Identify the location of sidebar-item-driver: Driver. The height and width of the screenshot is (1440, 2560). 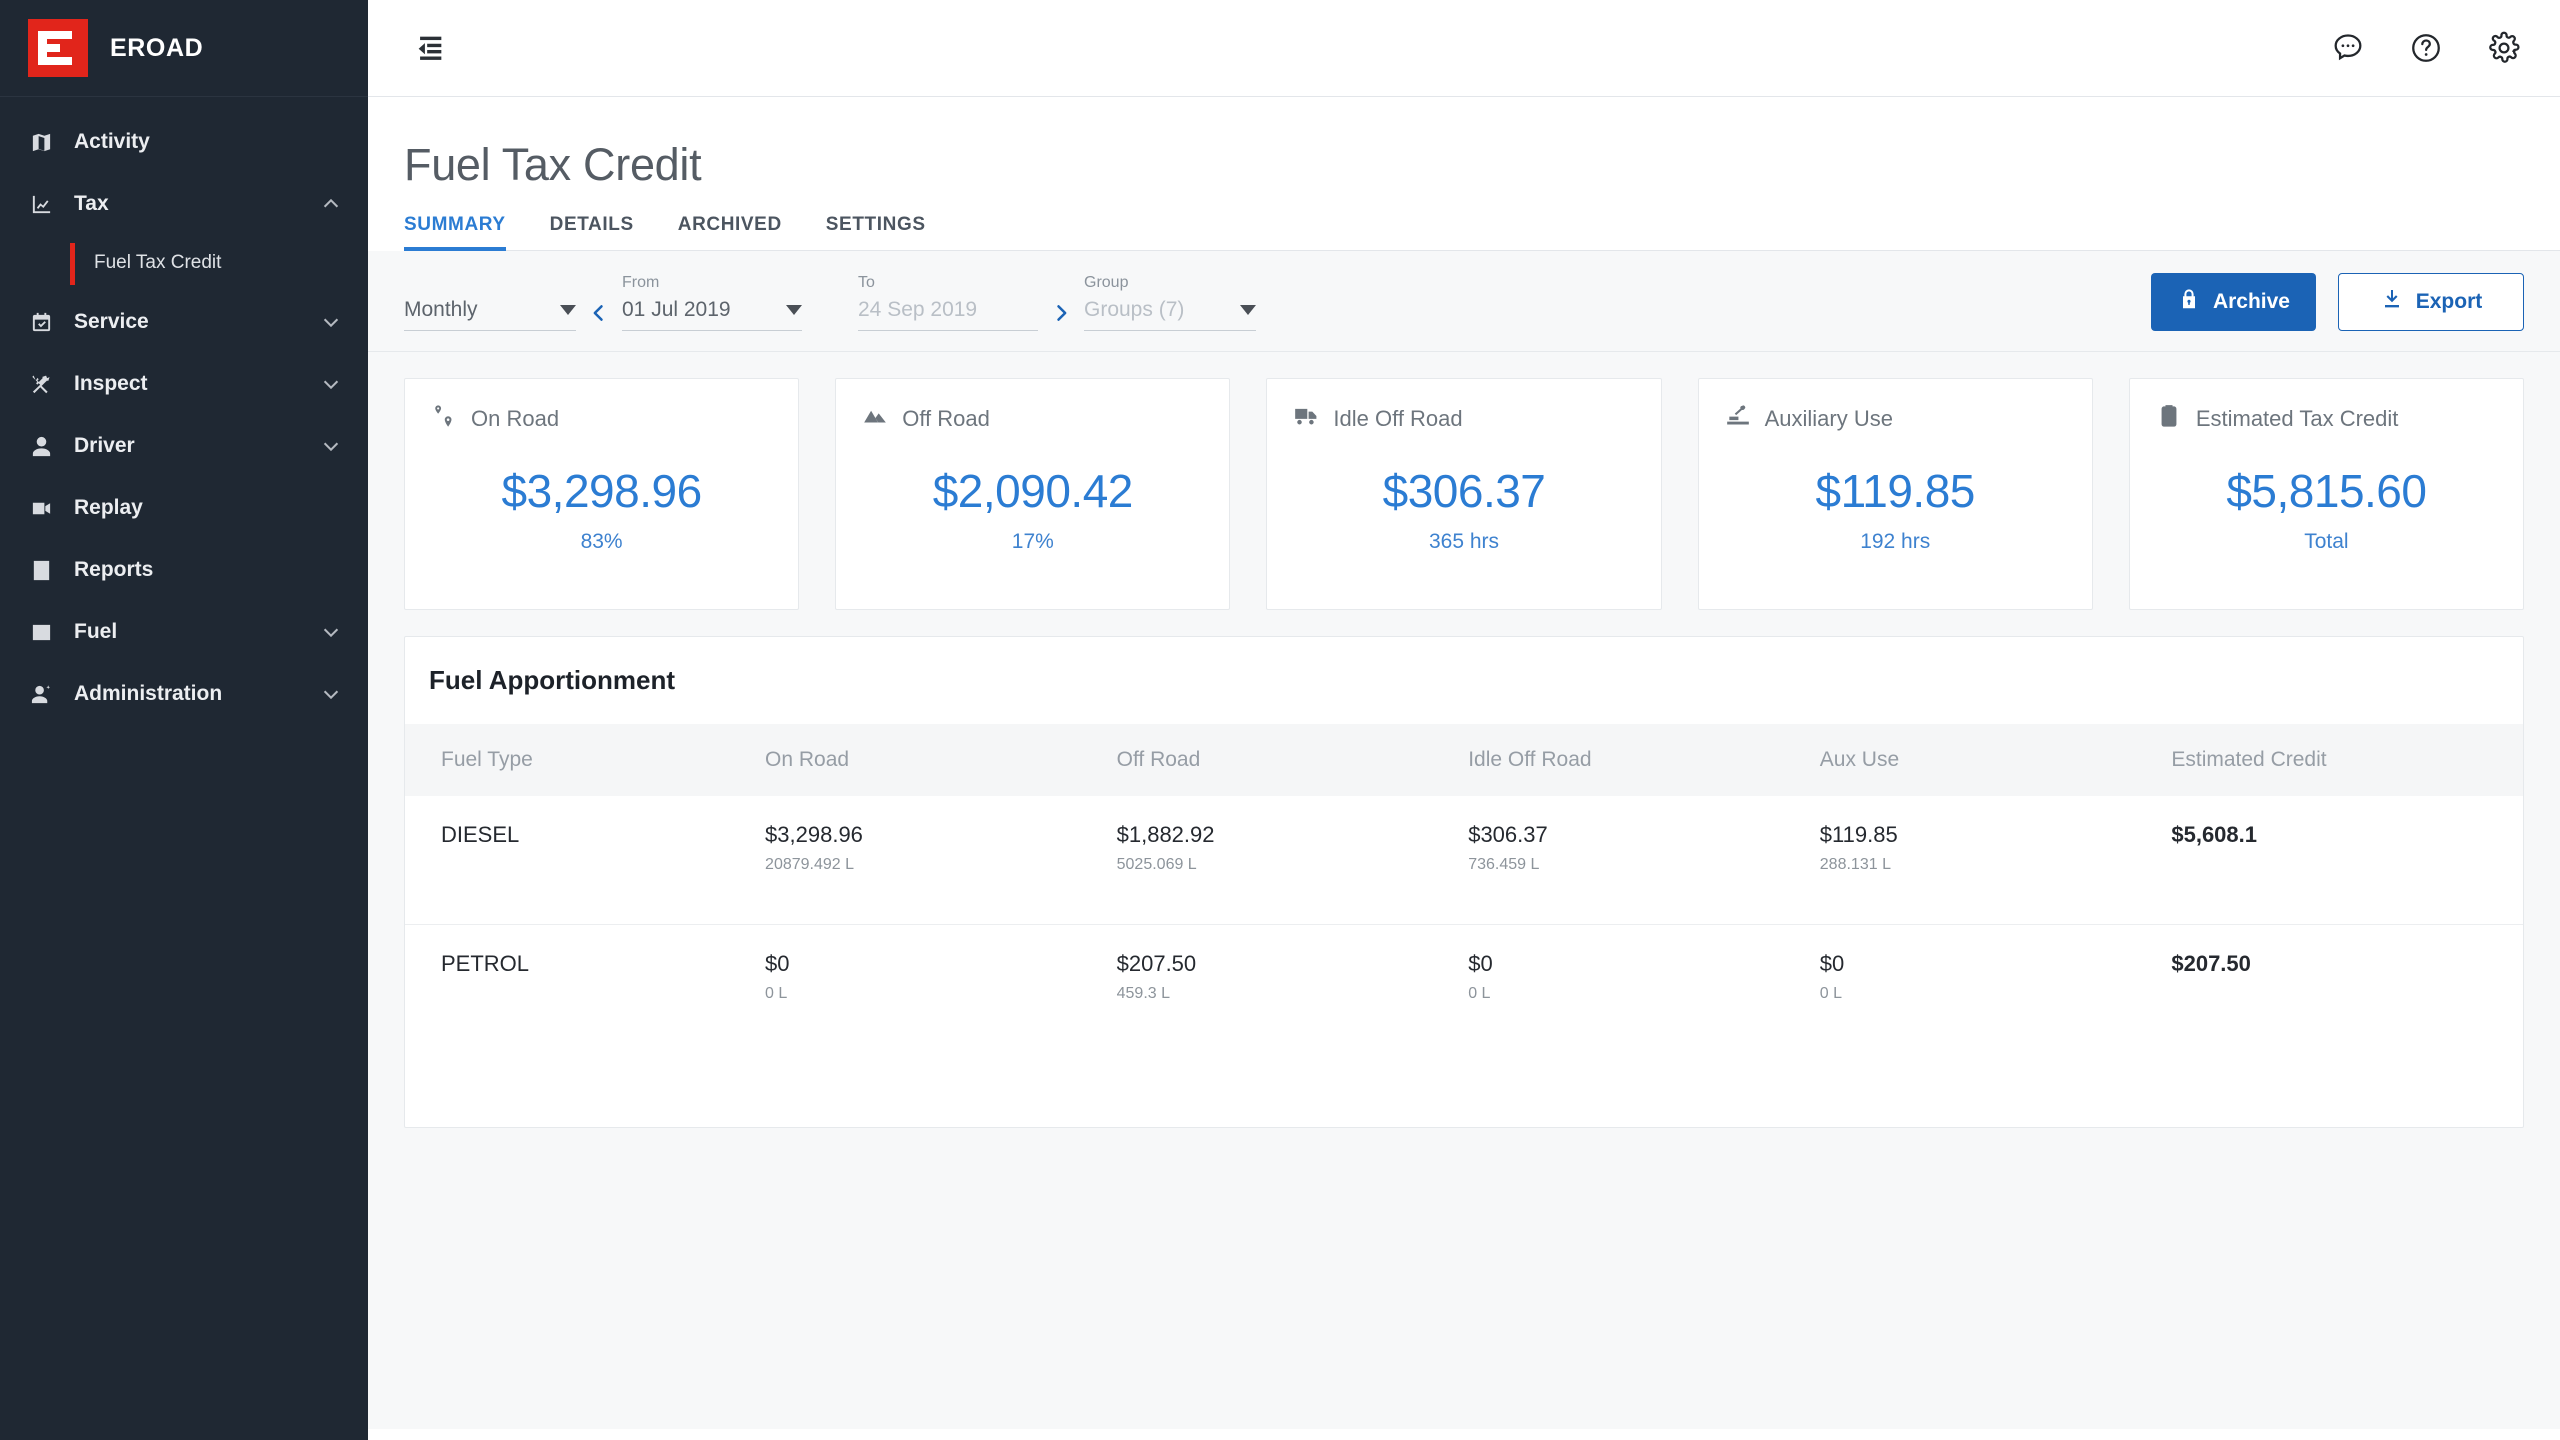
(184, 446).